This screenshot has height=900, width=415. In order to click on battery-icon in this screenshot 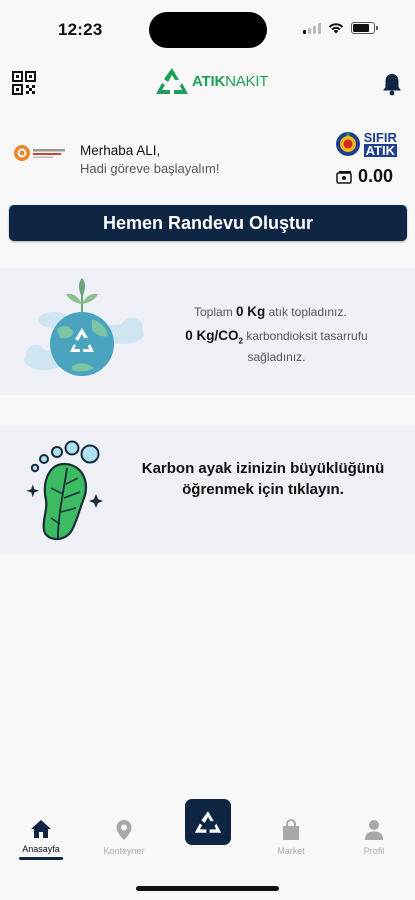, I will do `click(364, 28)`.